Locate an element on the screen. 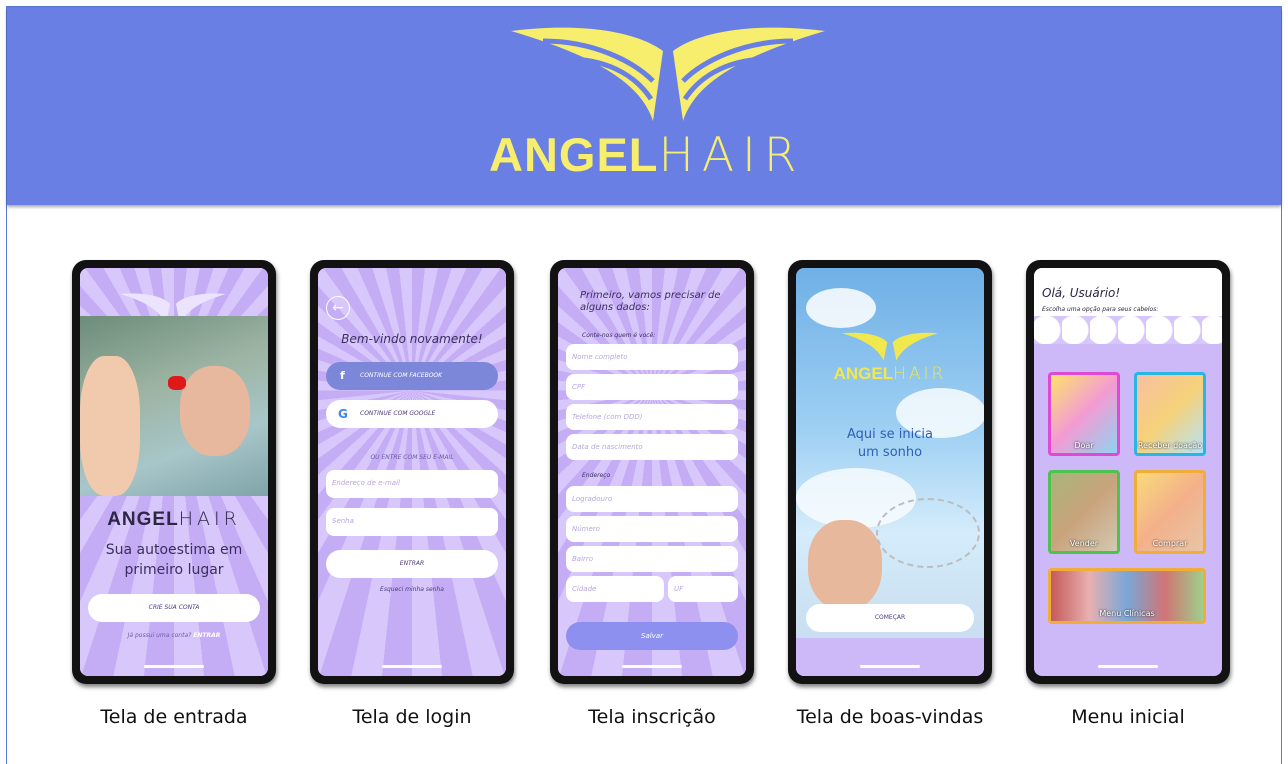 This screenshot has width=1288, height=764. caption-boasvindas: Tela de boas-vindas is located at coordinates (890, 717).